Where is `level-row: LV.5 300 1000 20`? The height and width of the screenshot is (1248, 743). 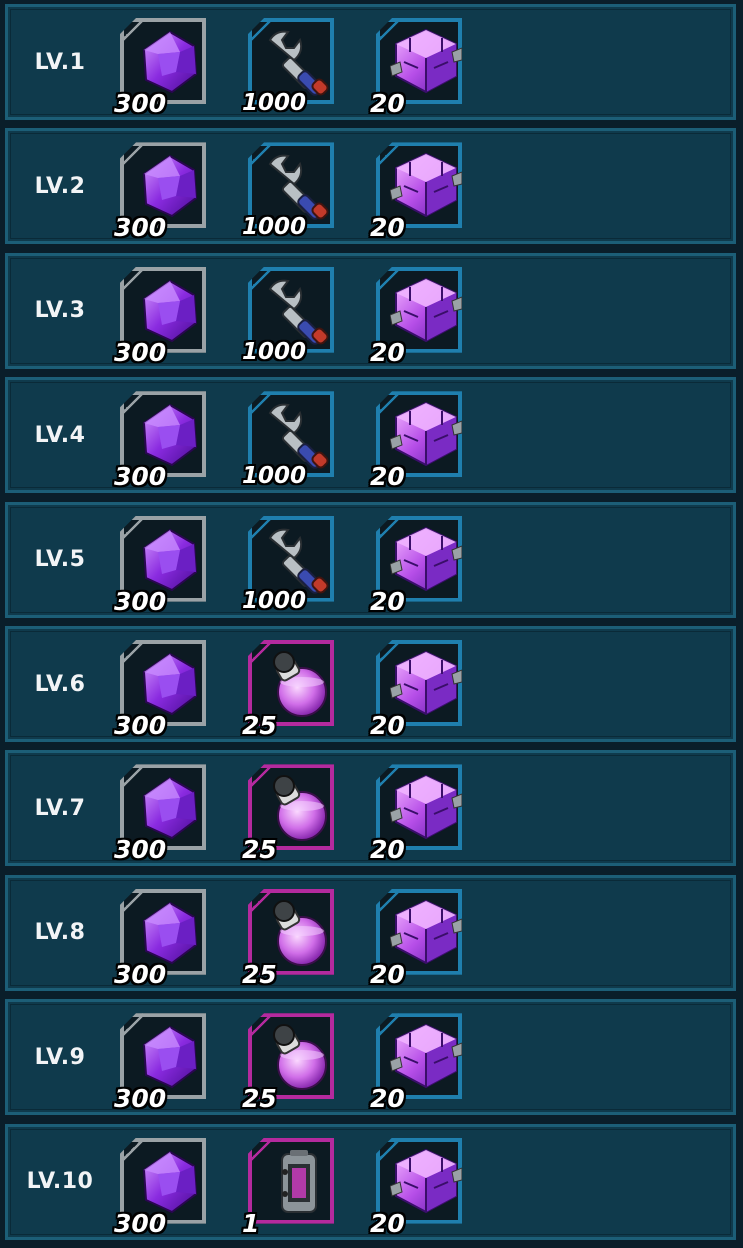
level-row: LV.5 300 1000 20 is located at coordinates (370, 559).